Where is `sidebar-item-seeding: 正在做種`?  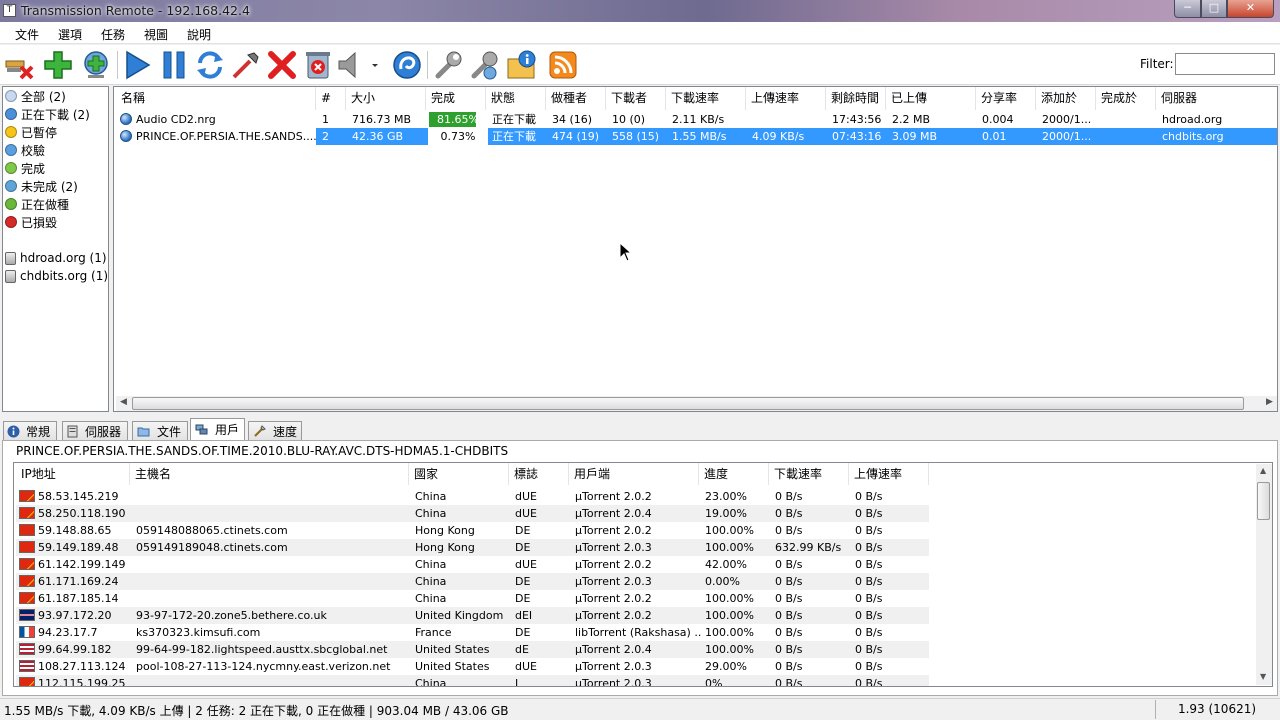 sidebar-item-seeding: 正在做種 is located at coordinates (37, 204).